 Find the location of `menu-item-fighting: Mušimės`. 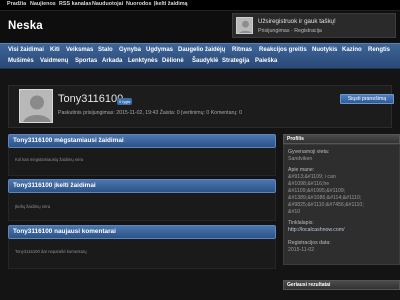

menu-item-fighting: Mušimės is located at coordinates (21, 61).